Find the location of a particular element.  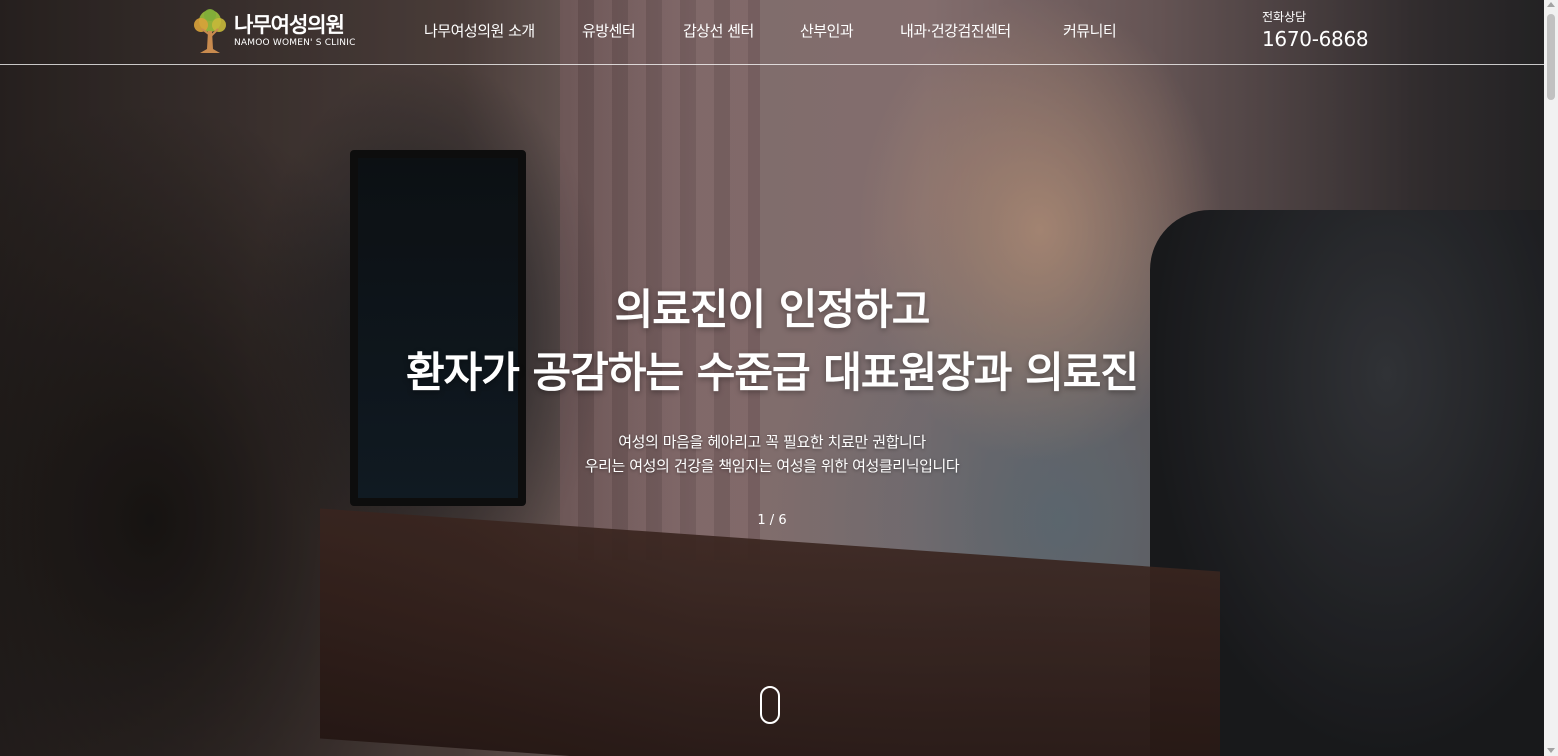

phone-label: 전화상담 is located at coordinates (1284, 17).